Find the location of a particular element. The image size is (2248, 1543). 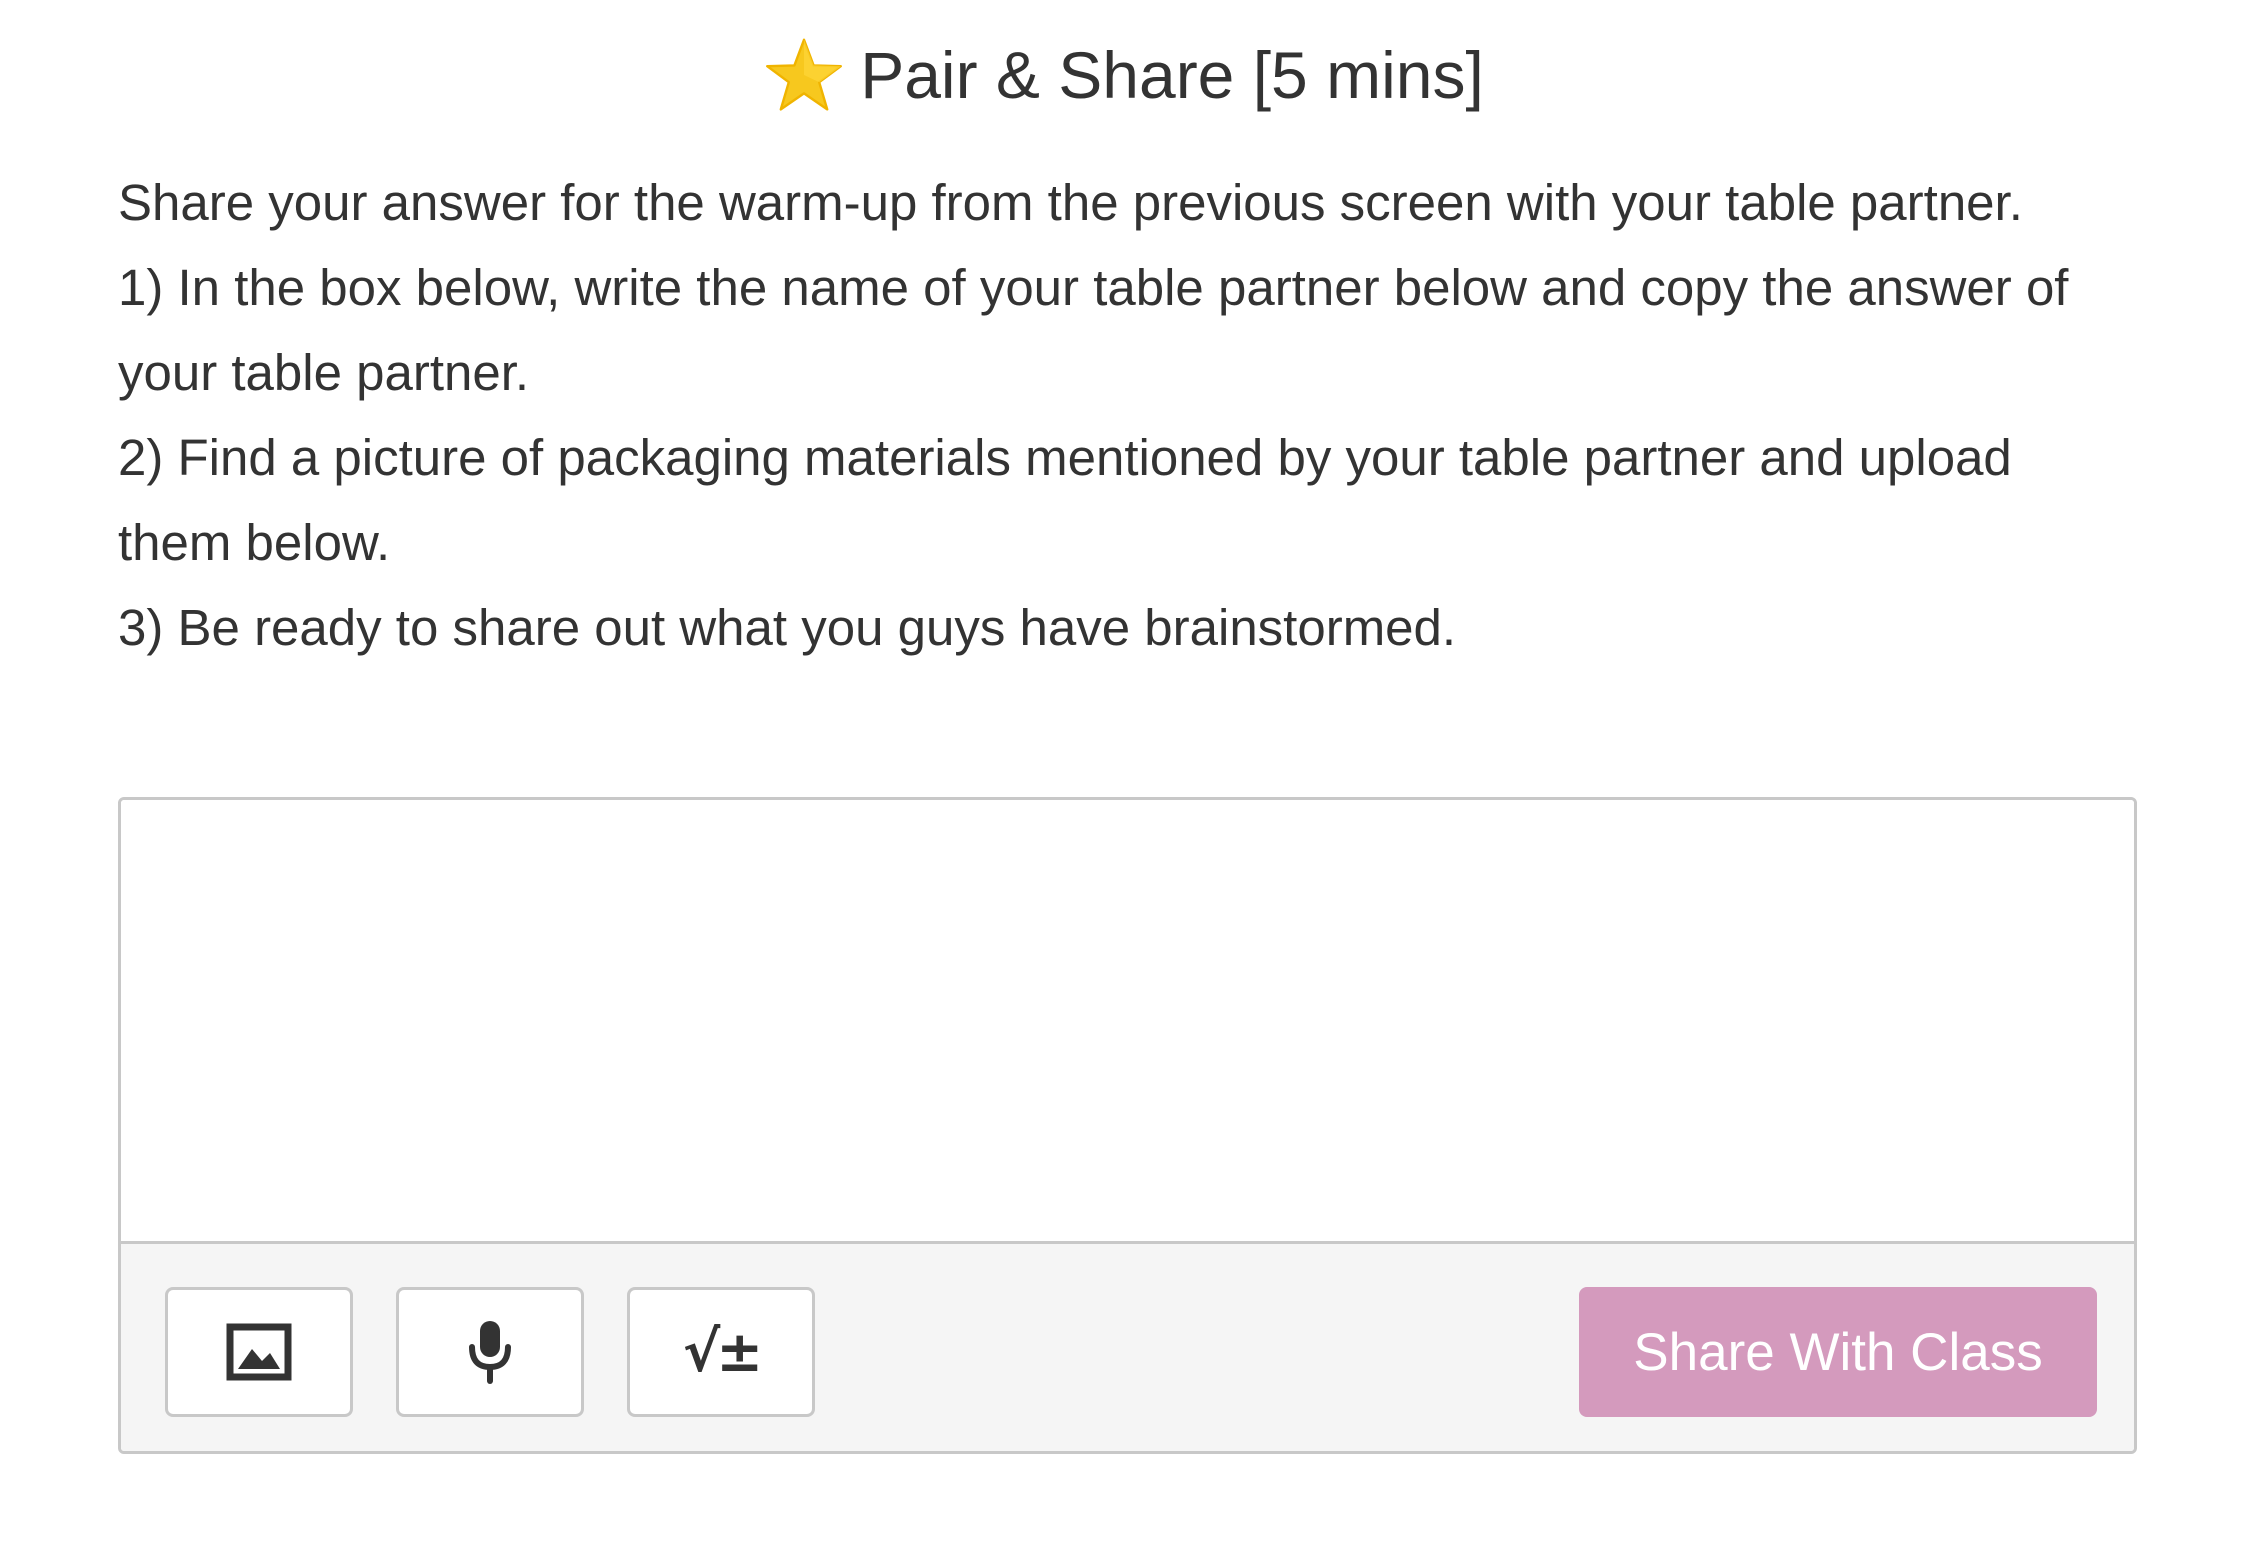

math-input-button: √± is located at coordinates (721, 1352).